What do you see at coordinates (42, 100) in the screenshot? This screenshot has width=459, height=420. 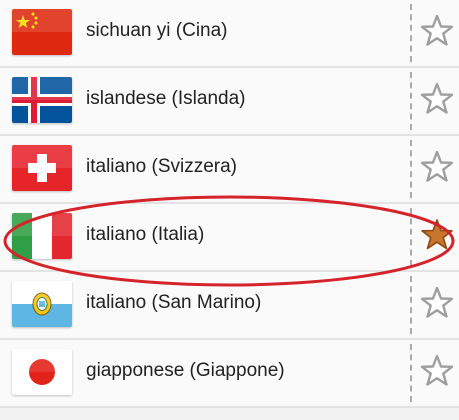 I see `iceland-flag-icon` at bounding box center [42, 100].